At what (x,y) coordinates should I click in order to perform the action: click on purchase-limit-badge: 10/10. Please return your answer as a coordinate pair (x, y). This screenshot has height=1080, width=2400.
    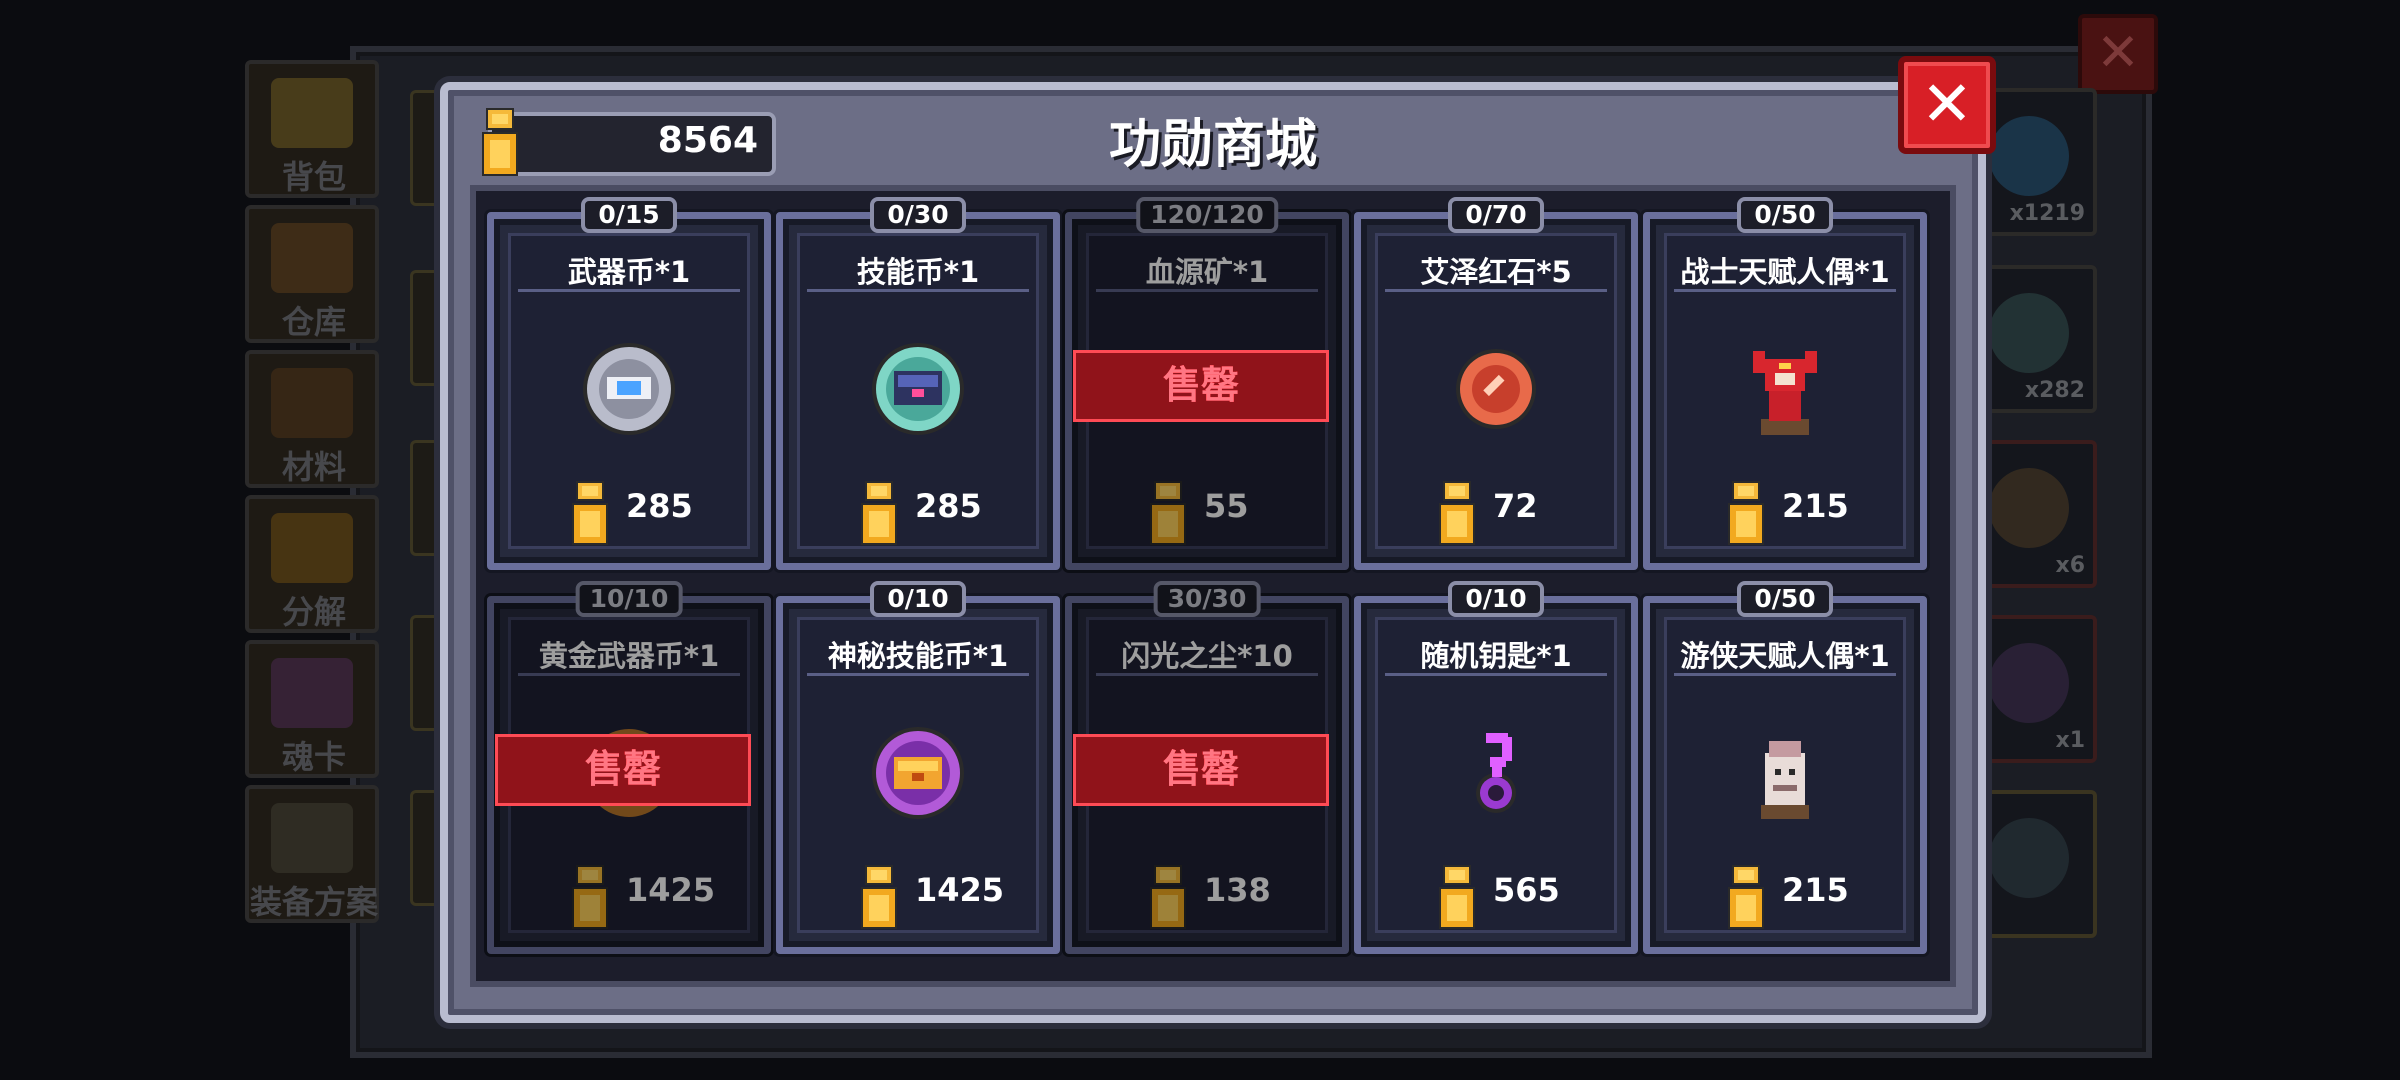
    Looking at the image, I should click on (629, 599).